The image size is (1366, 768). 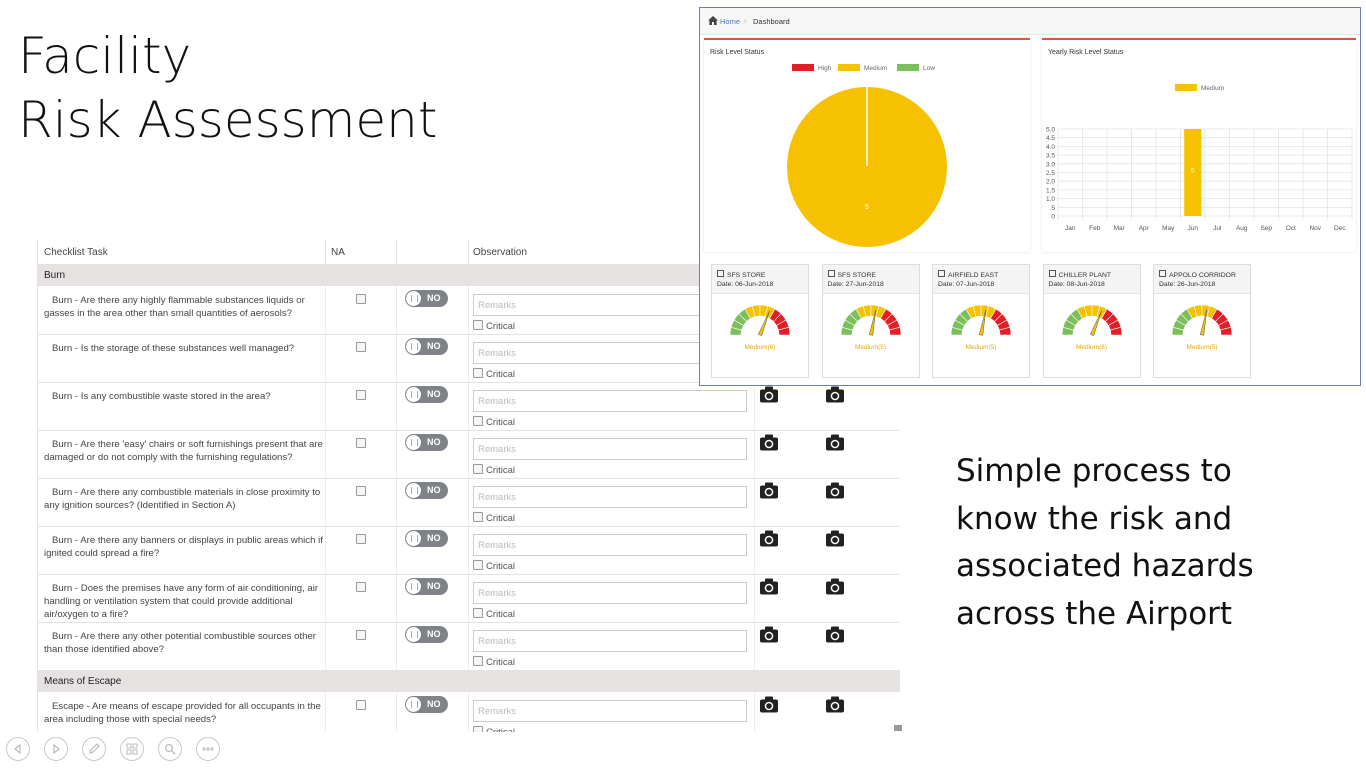 I want to click on legend-bar-medium: Medium, so click(x=1199, y=88).